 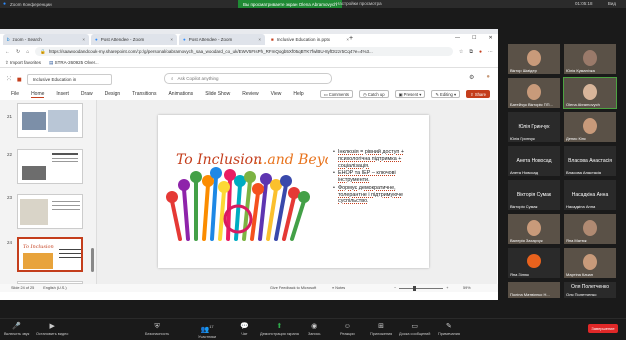 I want to click on app-launcher-icon: ⁙, so click(x=9, y=79).